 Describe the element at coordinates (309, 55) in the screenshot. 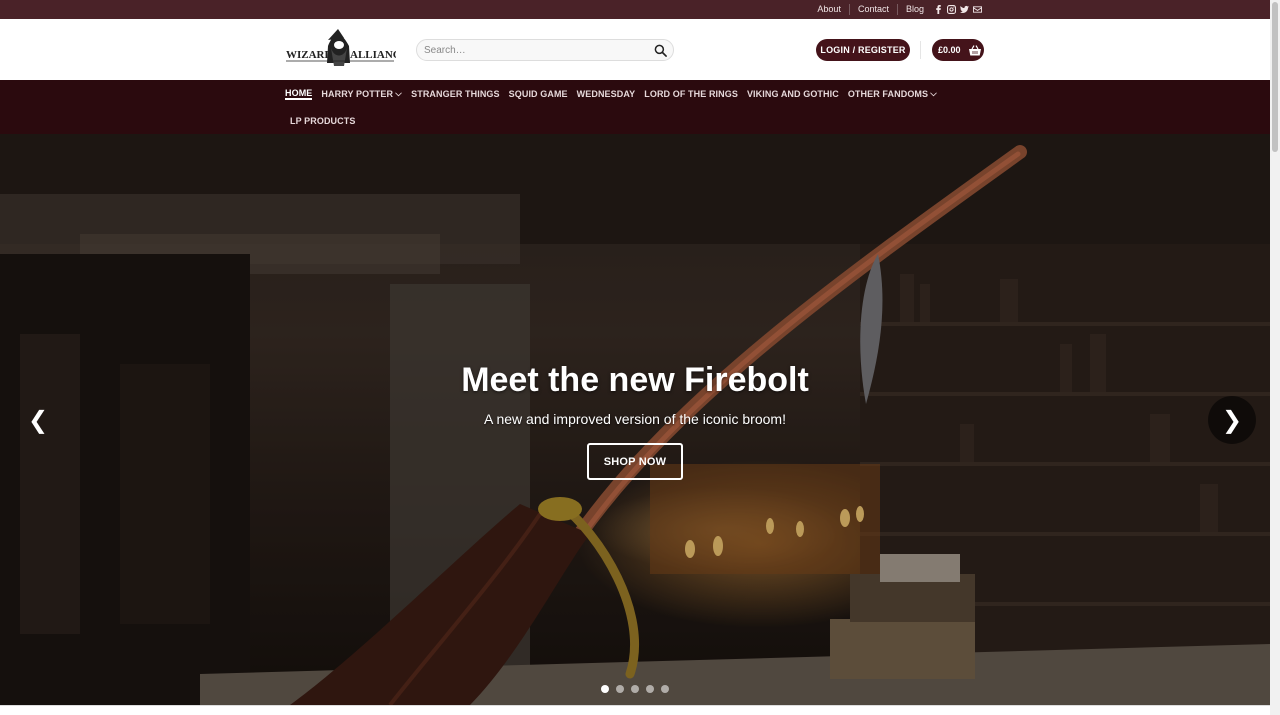

I see `svg-text: WIZARD` at that location.